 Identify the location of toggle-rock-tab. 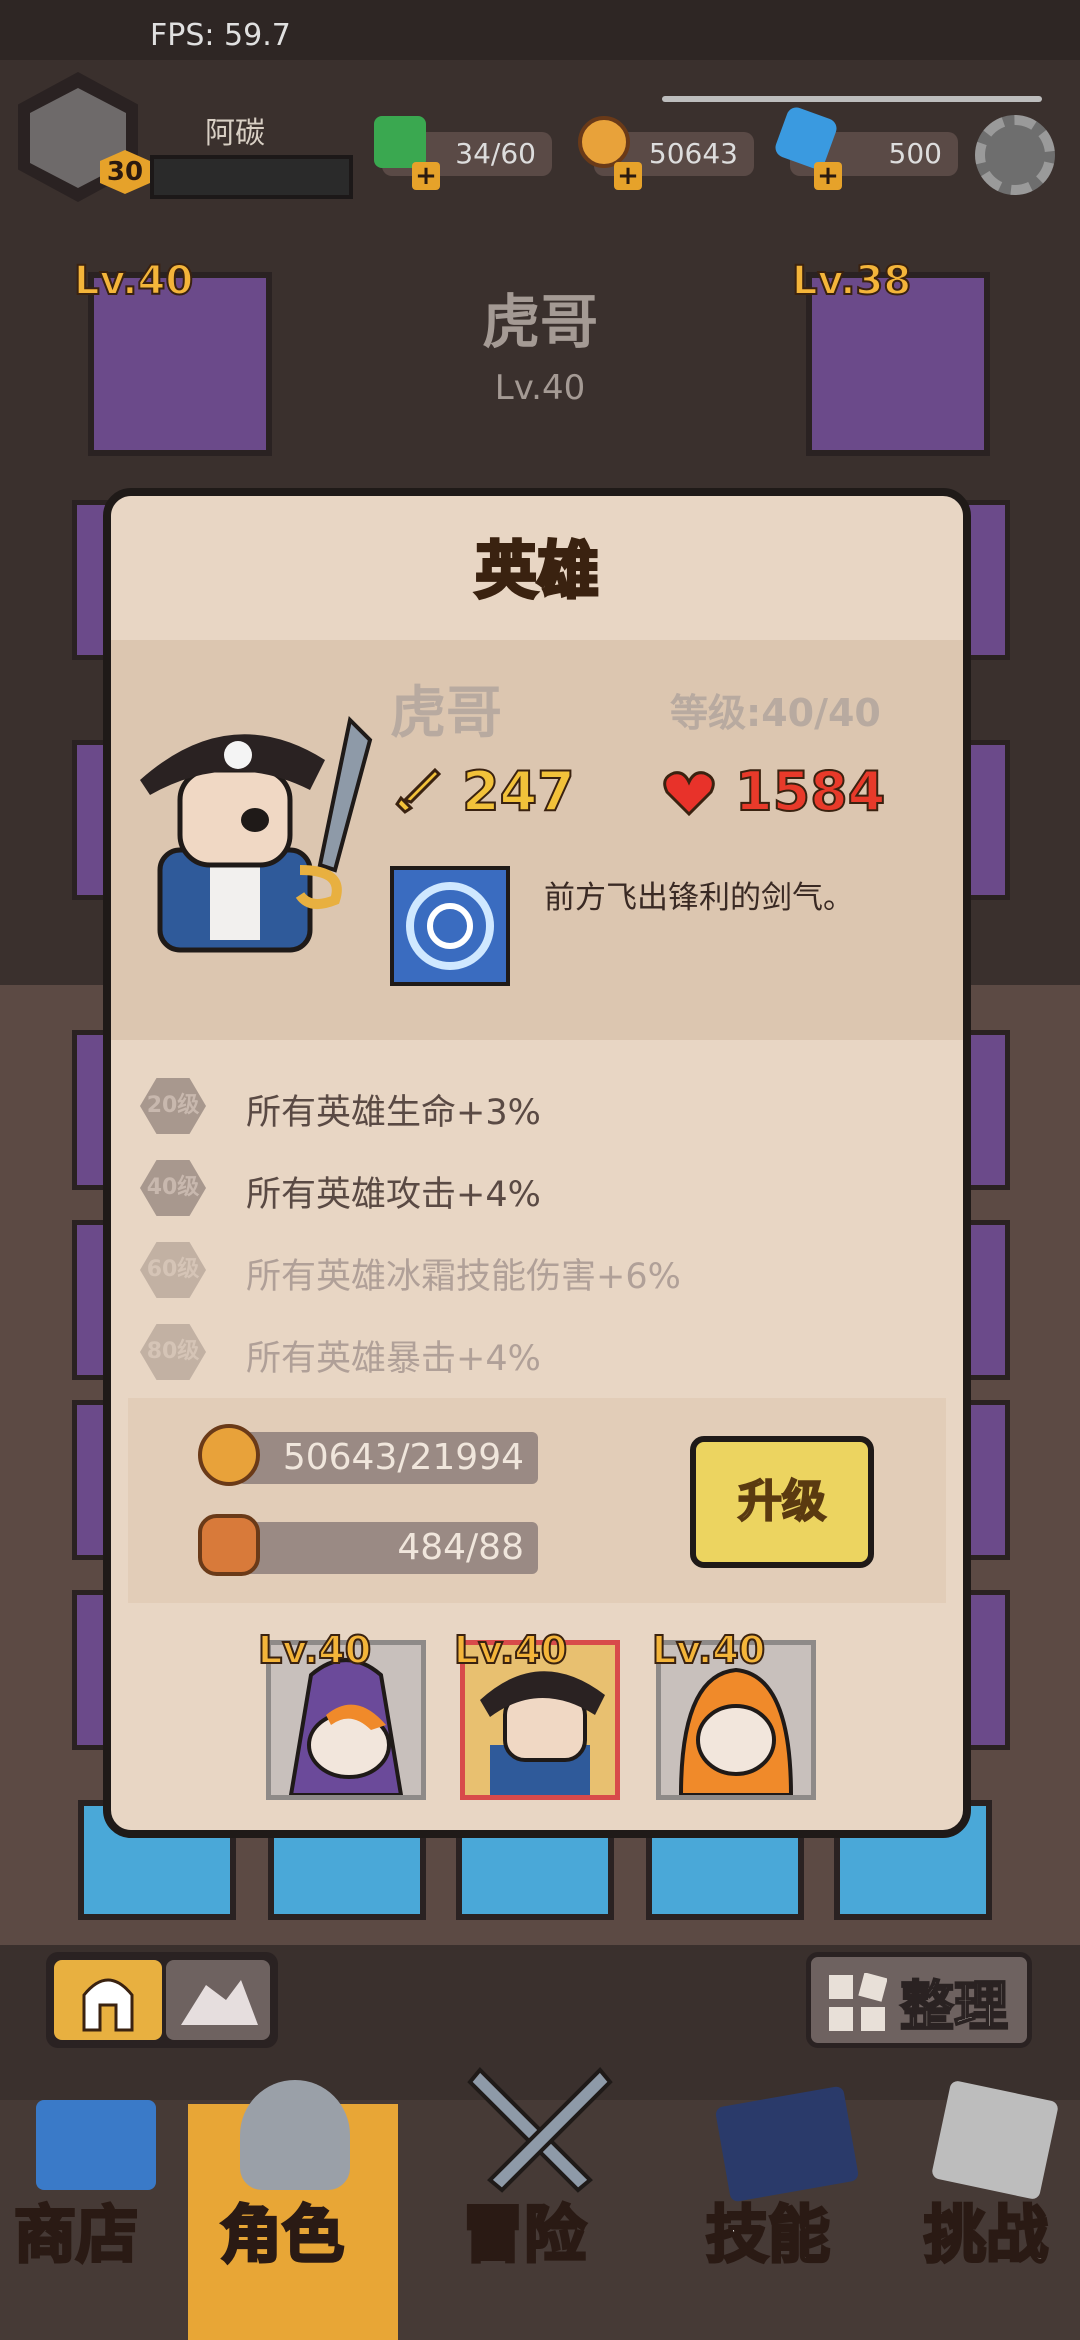
(218, 2000).